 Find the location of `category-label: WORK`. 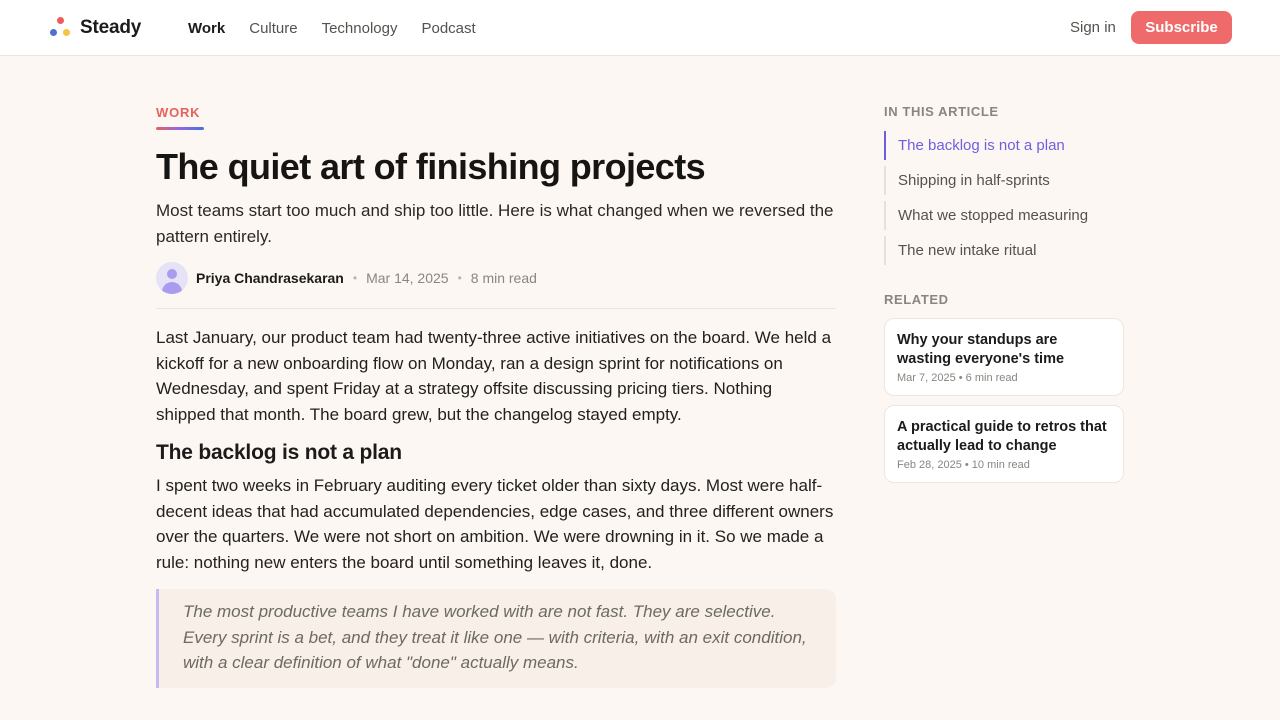

category-label: WORK is located at coordinates (178, 112).